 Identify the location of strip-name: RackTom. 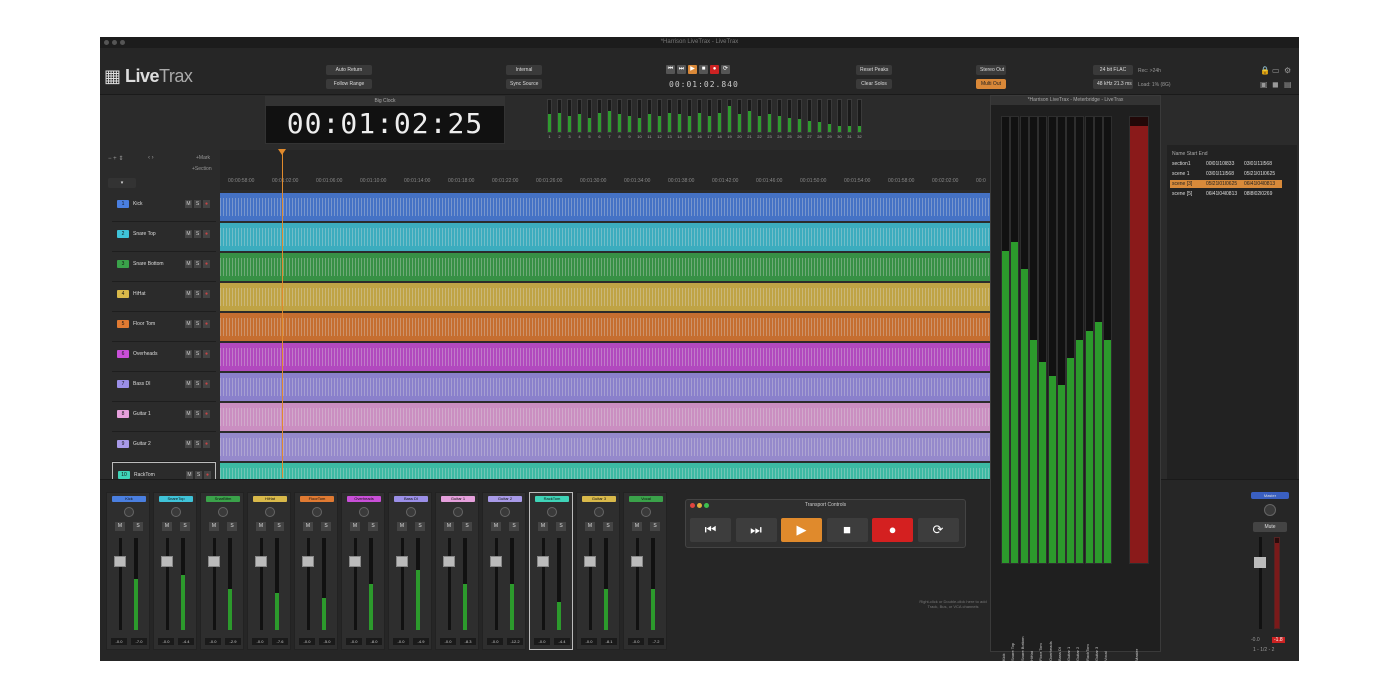
(552, 499).